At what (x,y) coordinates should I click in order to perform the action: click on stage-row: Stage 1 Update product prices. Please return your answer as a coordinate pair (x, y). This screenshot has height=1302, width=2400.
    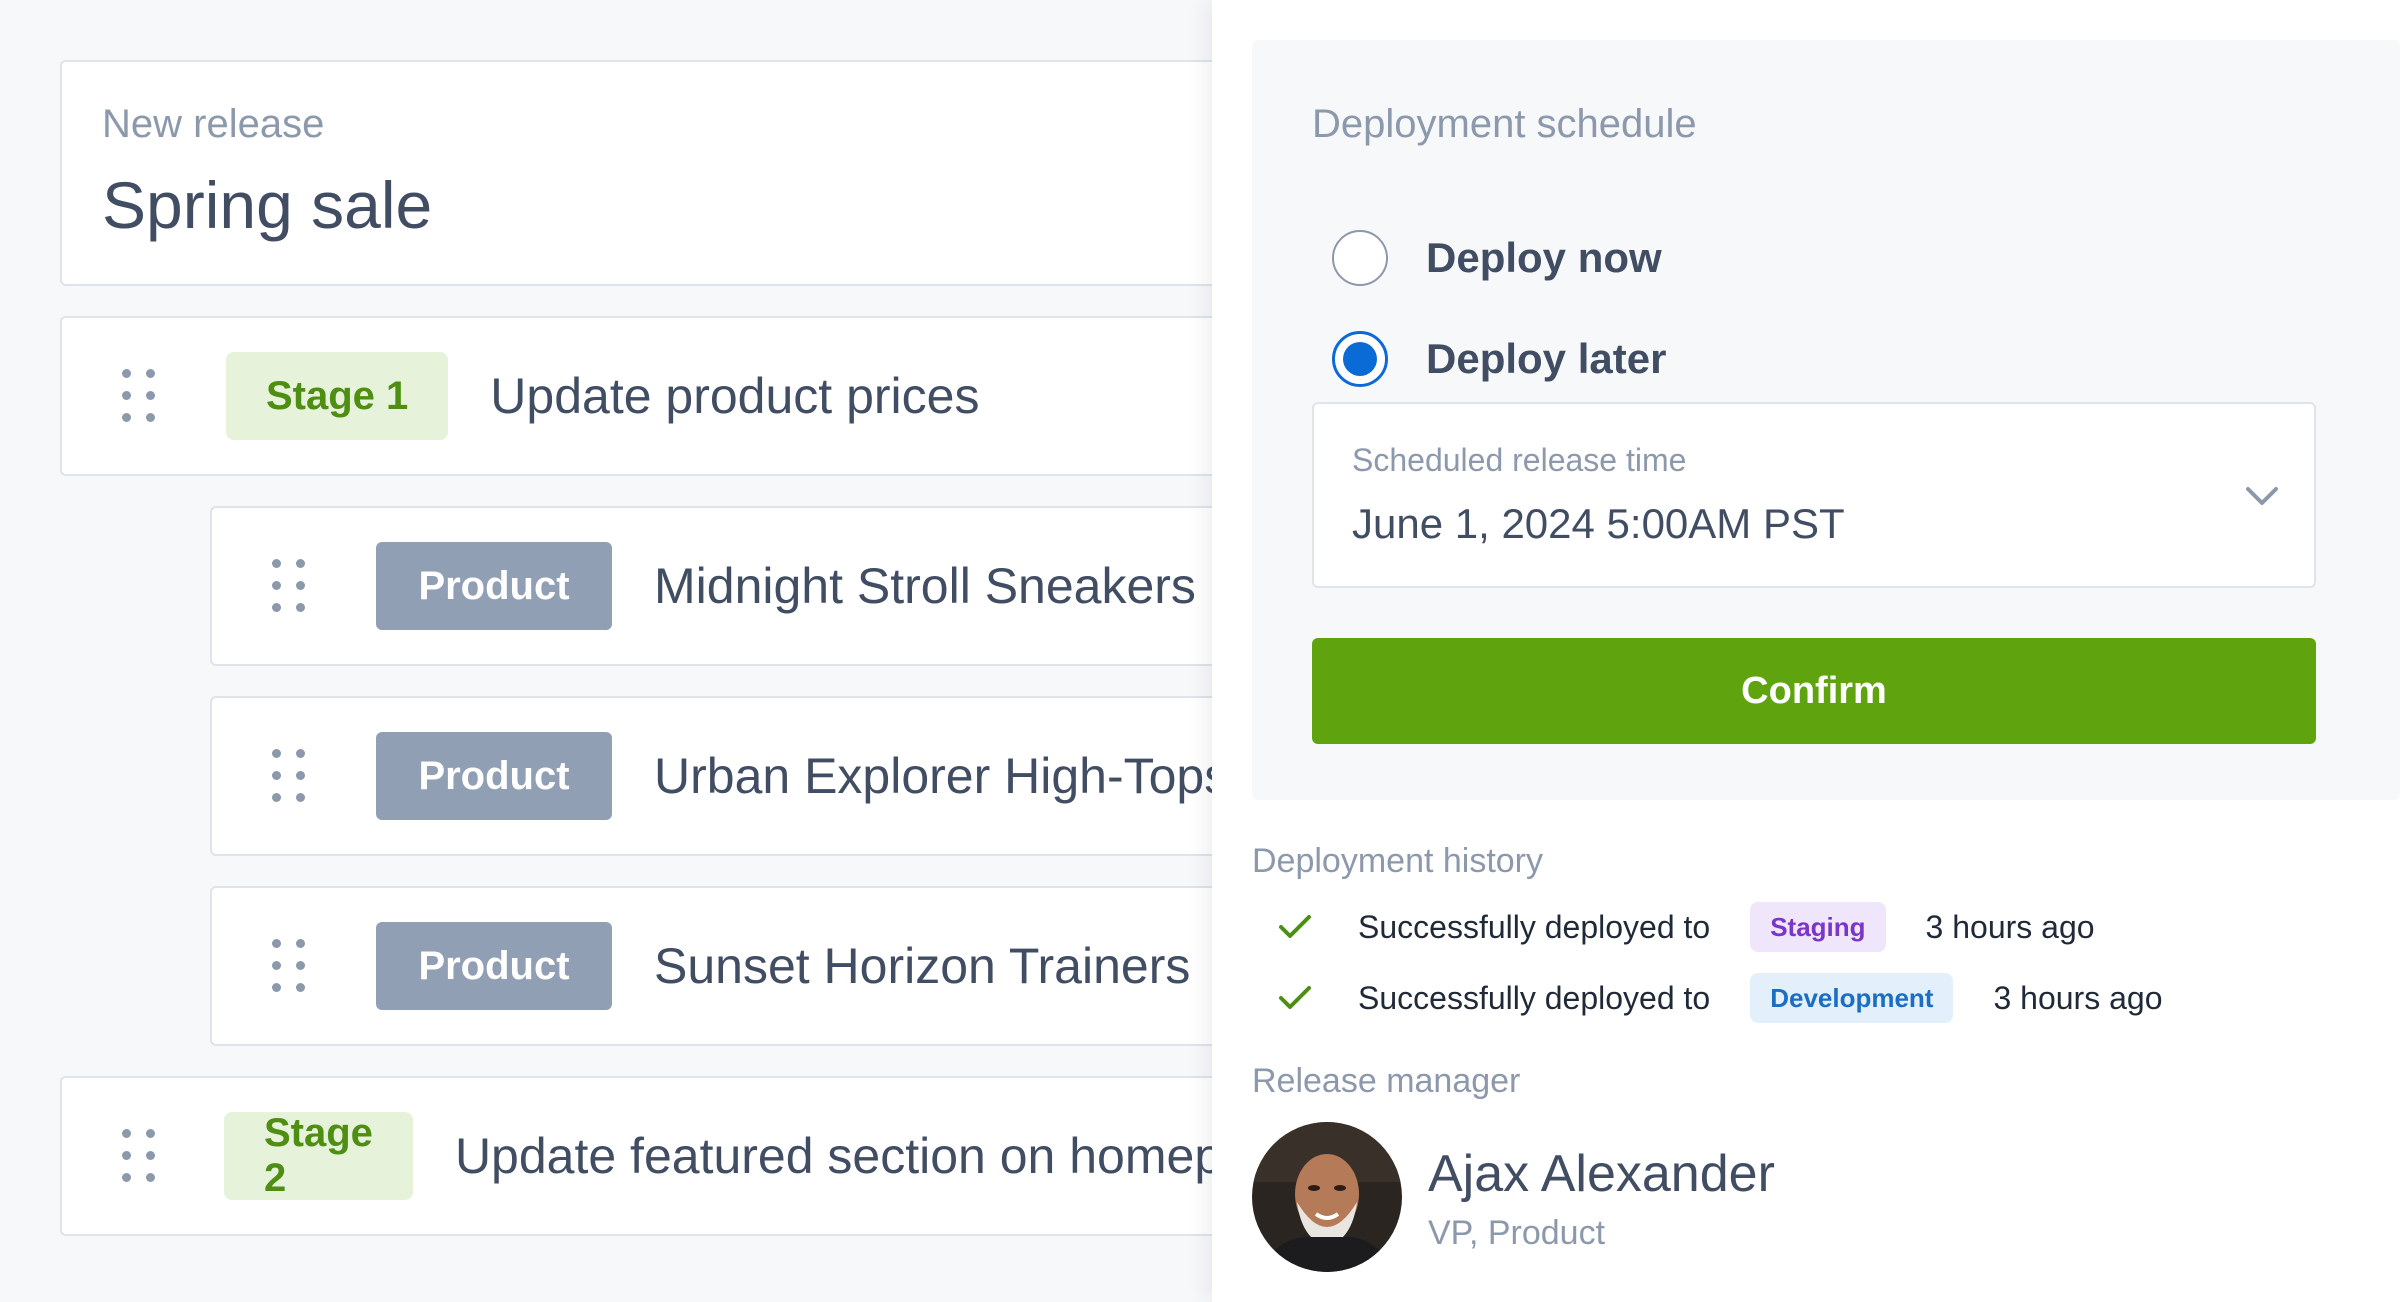
    Looking at the image, I should click on (640, 396).